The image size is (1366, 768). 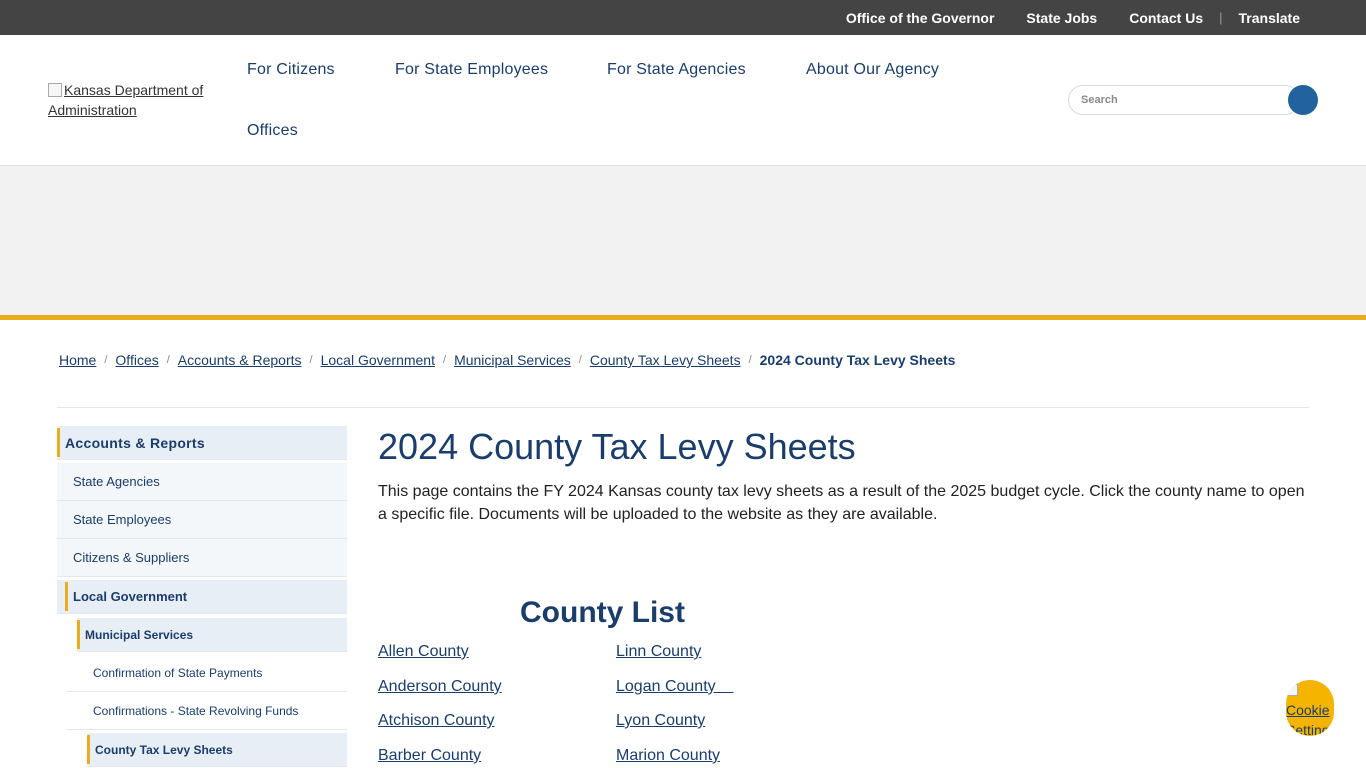 What do you see at coordinates (164, 749) in the screenshot?
I see `sidebar-item-label: County Tax Levy Sheets` at bounding box center [164, 749].